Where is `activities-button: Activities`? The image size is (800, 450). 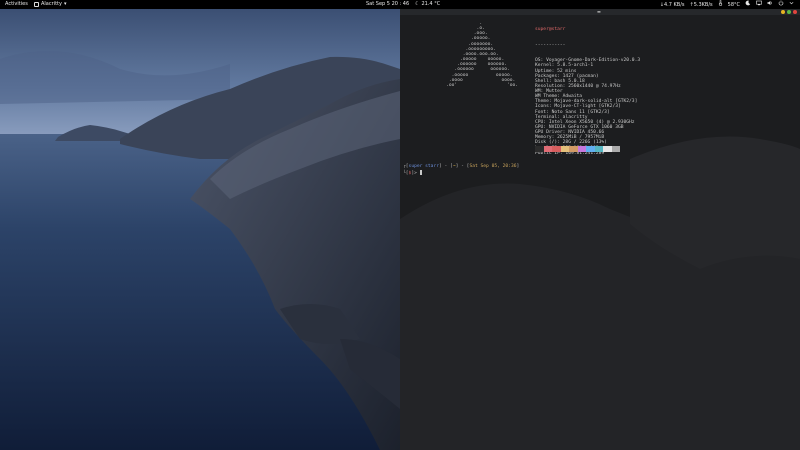
activities-button: Activities is located at coordinates (16, 4).